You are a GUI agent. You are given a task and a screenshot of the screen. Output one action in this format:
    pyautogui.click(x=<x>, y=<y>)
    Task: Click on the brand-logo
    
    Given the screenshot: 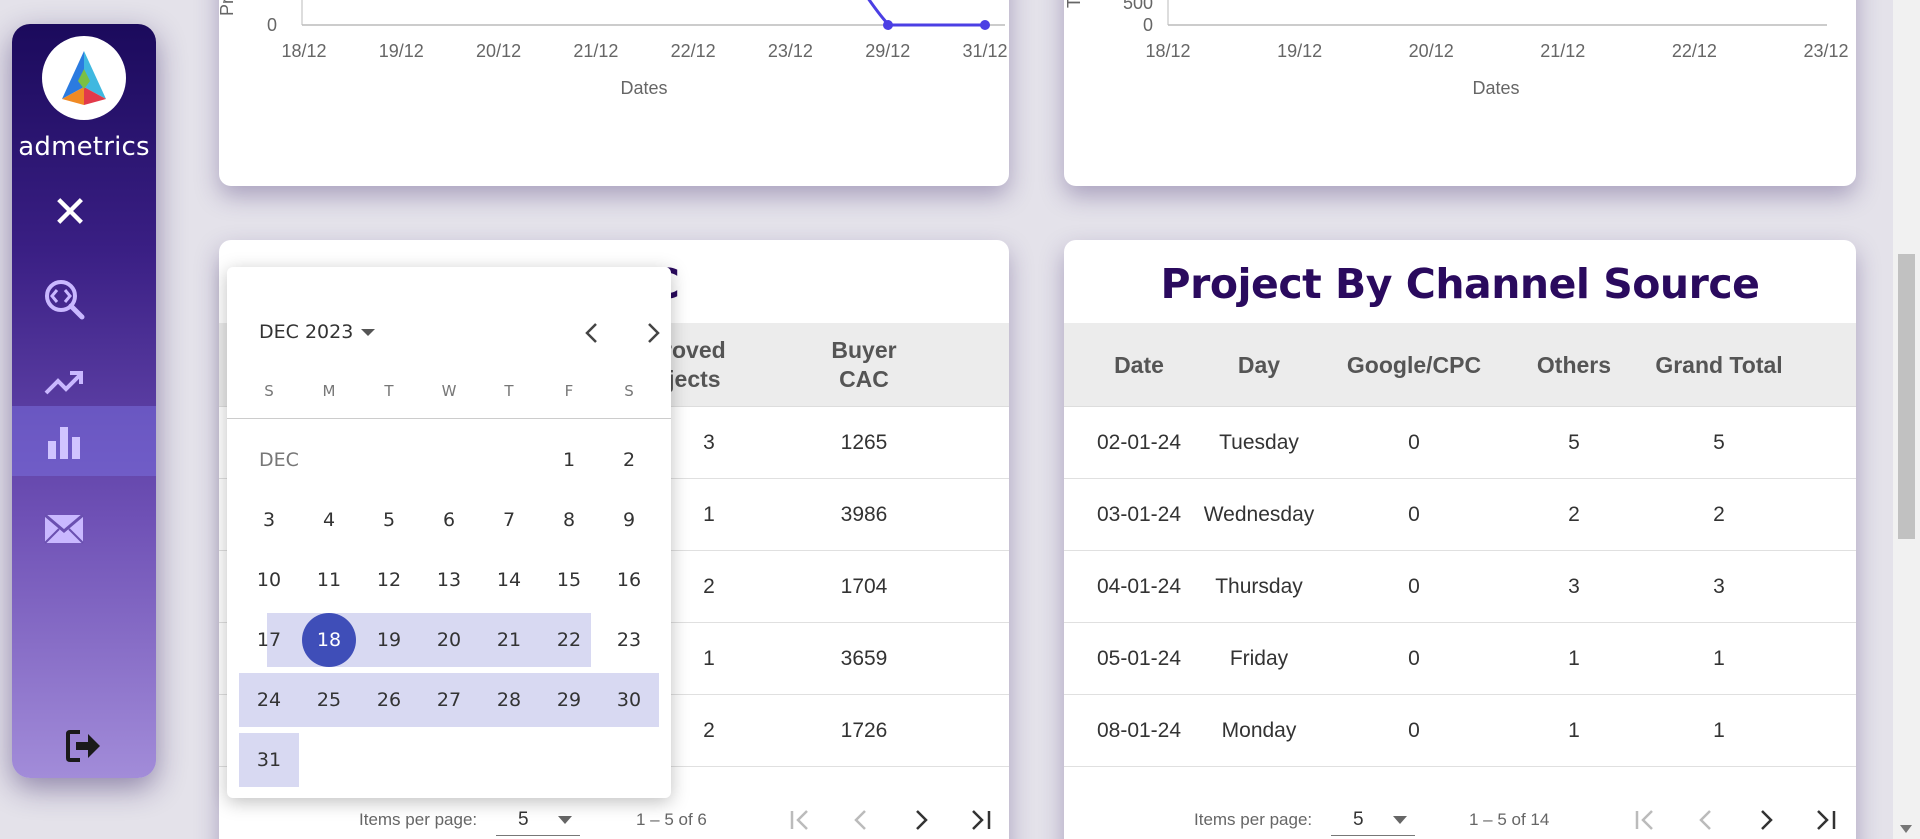 What is the action you would take?
    pyautogui.click(x=84, y=78)
    